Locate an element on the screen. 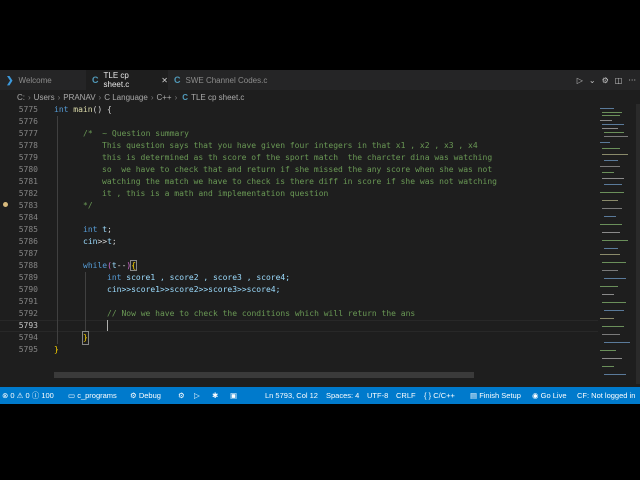 The width and height of the screenshot is (640, 480). close-icon: ✕ is located at coordinates (164, 80).